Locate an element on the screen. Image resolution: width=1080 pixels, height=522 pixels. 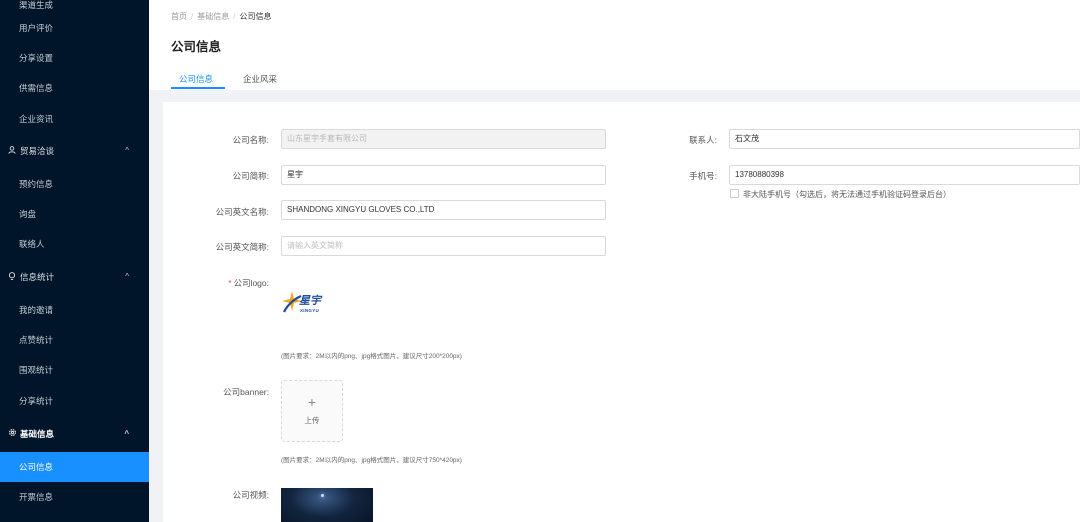
breadcrumb-basic-info: 基础信息 is located at coordinates (213, 16).